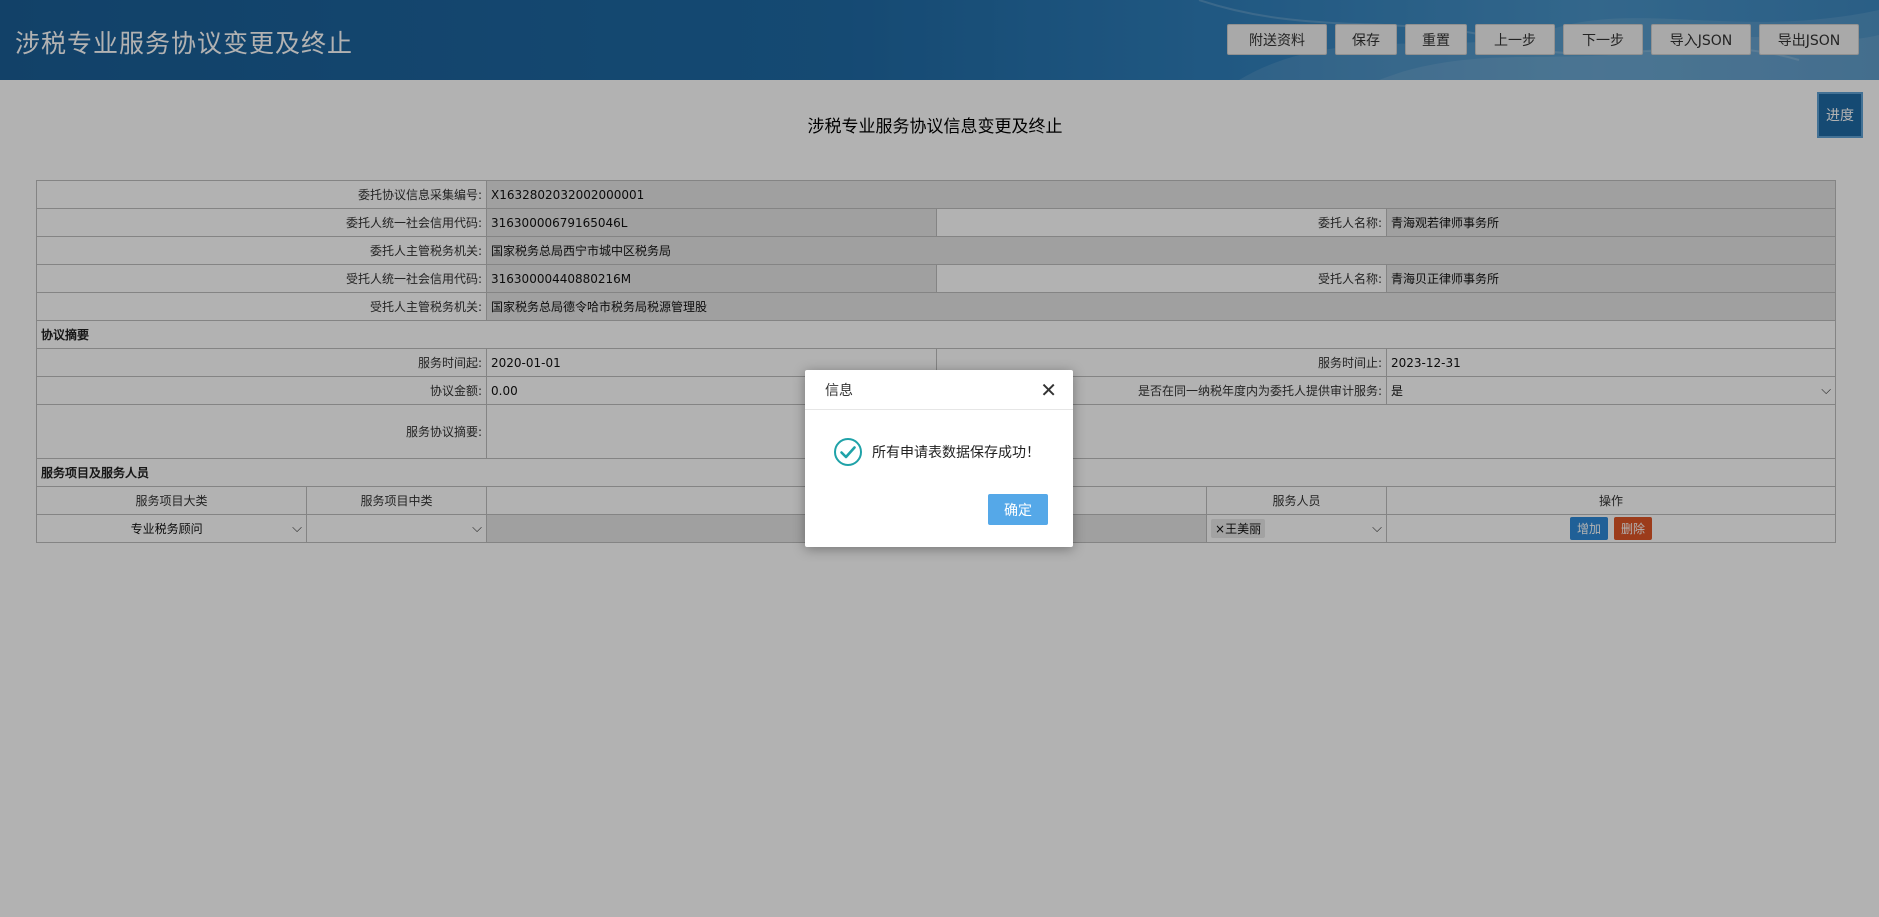 This screenshot has width=1879, height=917. I want to click on close-icon: ✕, so click(1048, 390).